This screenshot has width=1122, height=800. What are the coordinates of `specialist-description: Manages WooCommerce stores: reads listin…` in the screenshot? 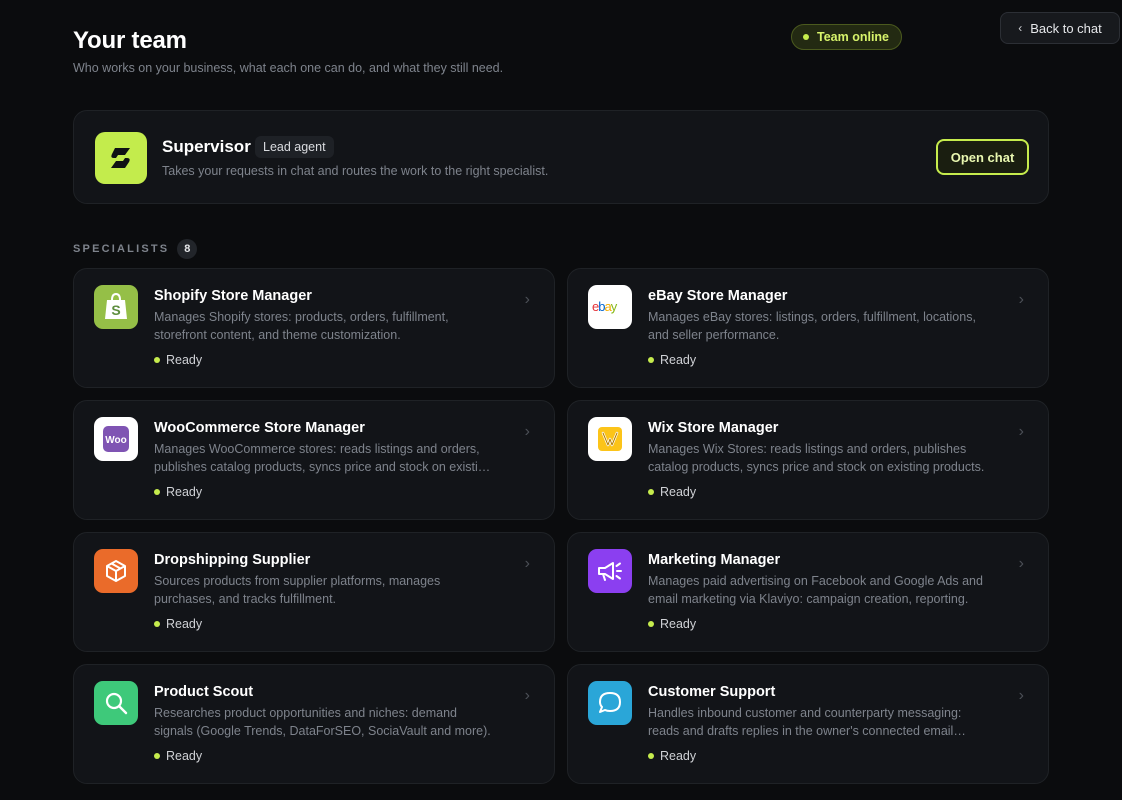 It's located at (323, 458).